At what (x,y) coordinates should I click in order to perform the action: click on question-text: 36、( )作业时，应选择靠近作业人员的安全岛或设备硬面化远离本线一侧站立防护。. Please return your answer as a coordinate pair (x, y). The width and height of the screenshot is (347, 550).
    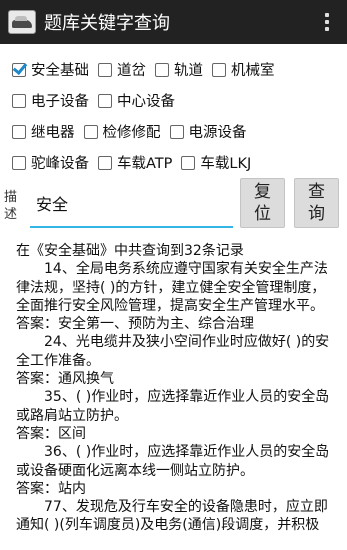
    Looking at the image, I should click on (173, 461).